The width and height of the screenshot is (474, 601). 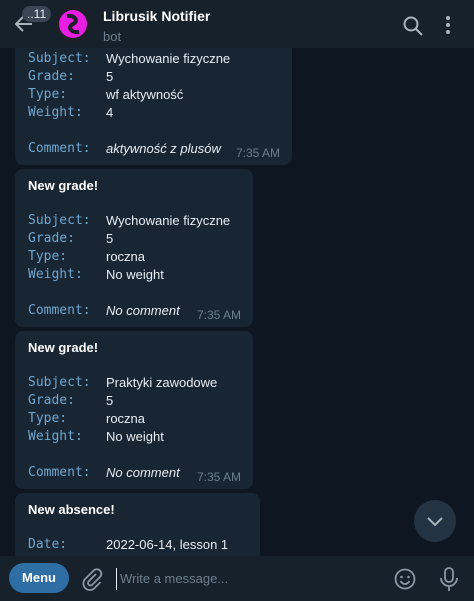 I want to click on field-value: Praktyki zawodowe, so click(x=162, y=382).